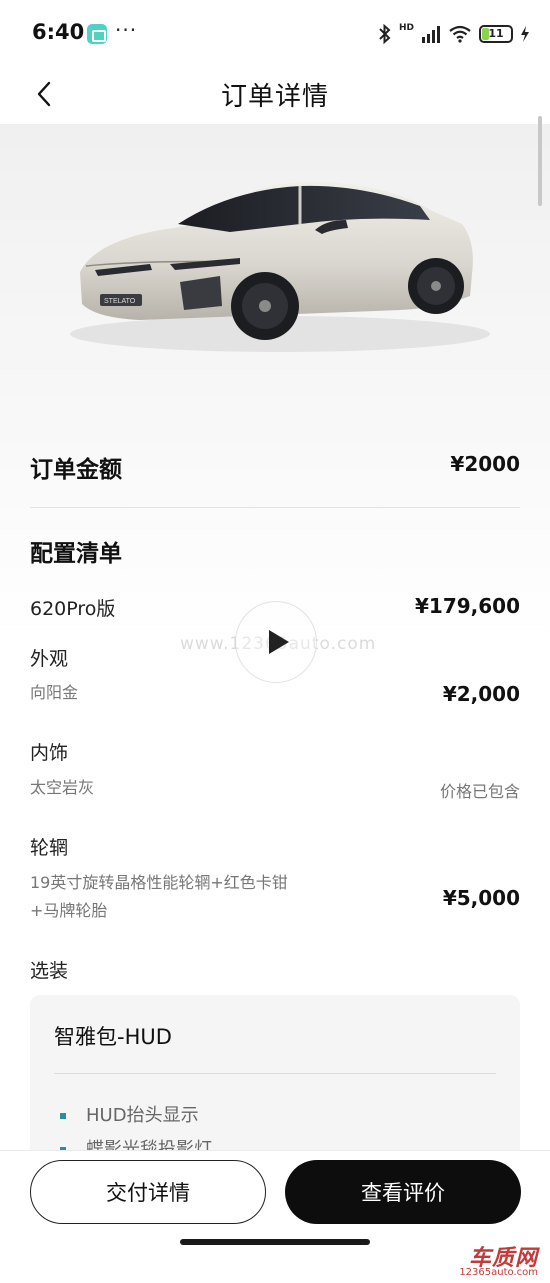 The image size is (550, 1283). I want to click on status-time: 6:40, so click(58, 32).